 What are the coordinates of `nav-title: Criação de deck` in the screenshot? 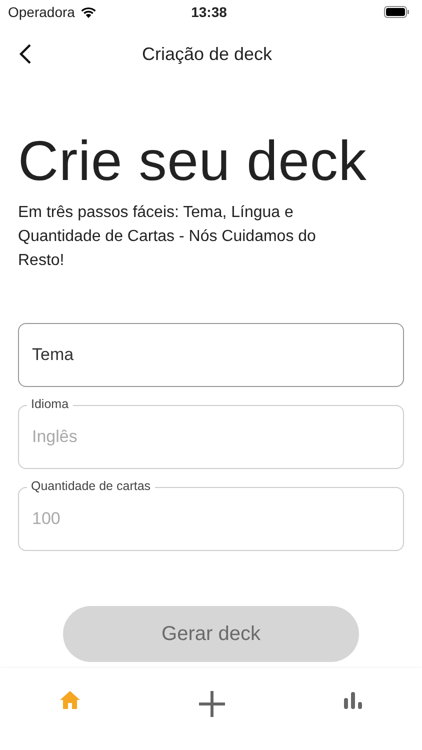 It's located at (207, 54).